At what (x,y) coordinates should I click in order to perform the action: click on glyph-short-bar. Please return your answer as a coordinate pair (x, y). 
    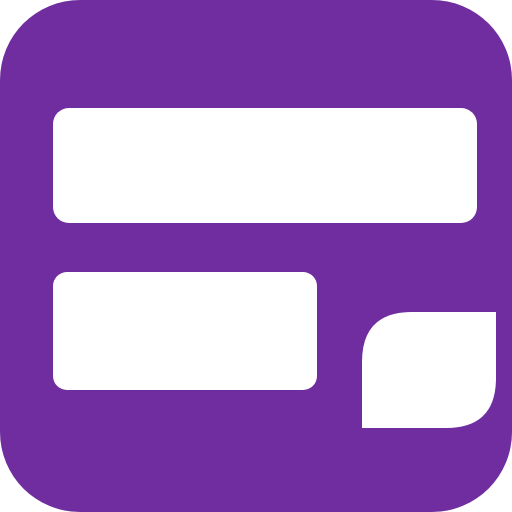
    Looking at the image, I should click on (185, 331).